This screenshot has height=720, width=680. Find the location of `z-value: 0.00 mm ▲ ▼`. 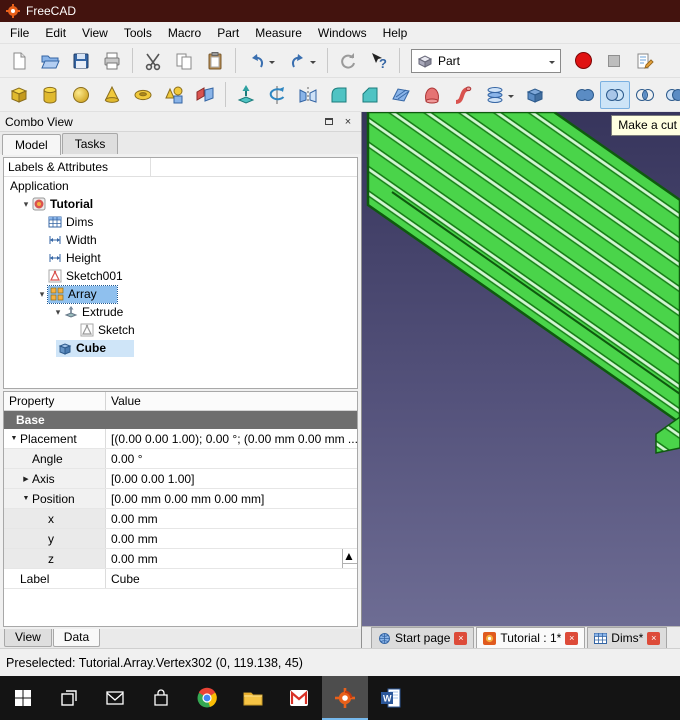

z-value: 0.00 mm ▲ ▼ is located at coordinates (231, 558).